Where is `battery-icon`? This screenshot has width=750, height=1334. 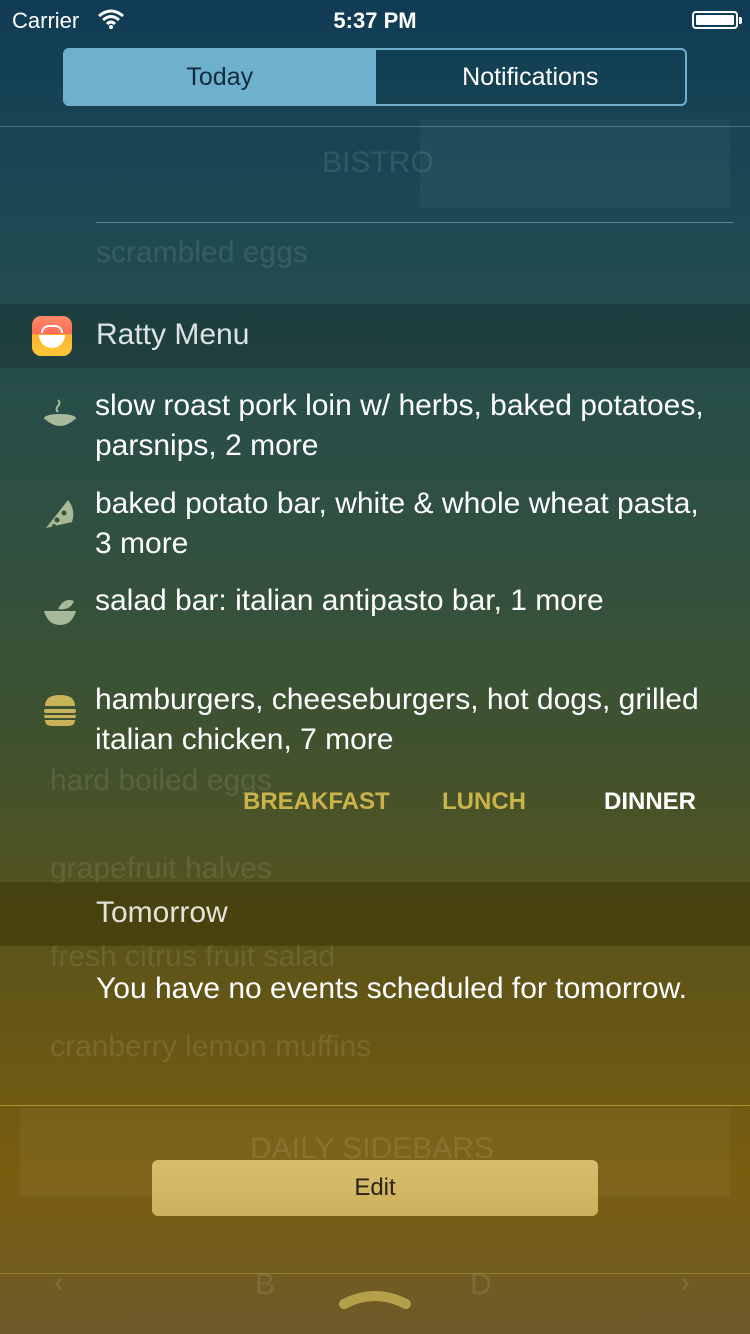 battery-icon is located at coordinates (717, 20).